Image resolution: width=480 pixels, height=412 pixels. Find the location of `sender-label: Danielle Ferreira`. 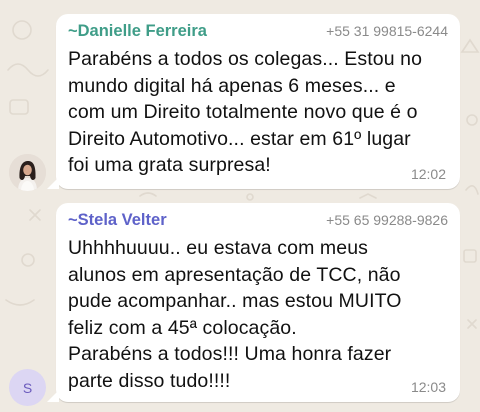

sender-label: Danielle Ferreira is located at coordinates (142, 31).